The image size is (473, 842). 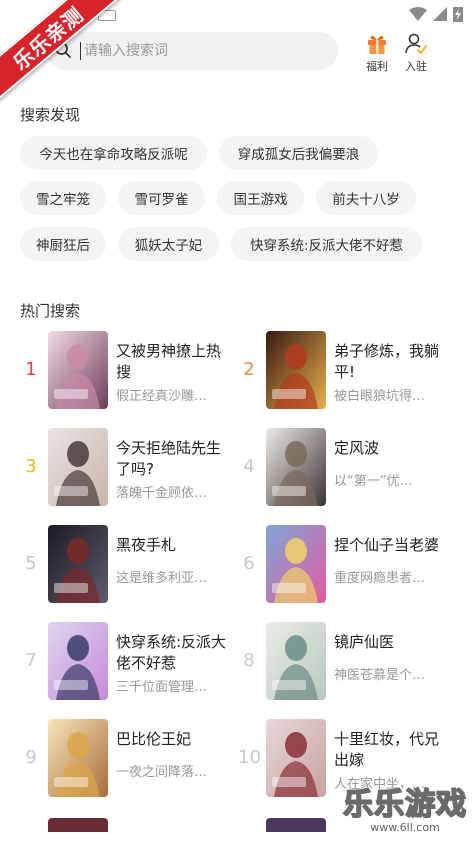 What do you see at coordinates (169, 458) in the screenshot?
I see `comic-title: 今天拒绝陆先生了吗?` at bounding box center [169, 458].